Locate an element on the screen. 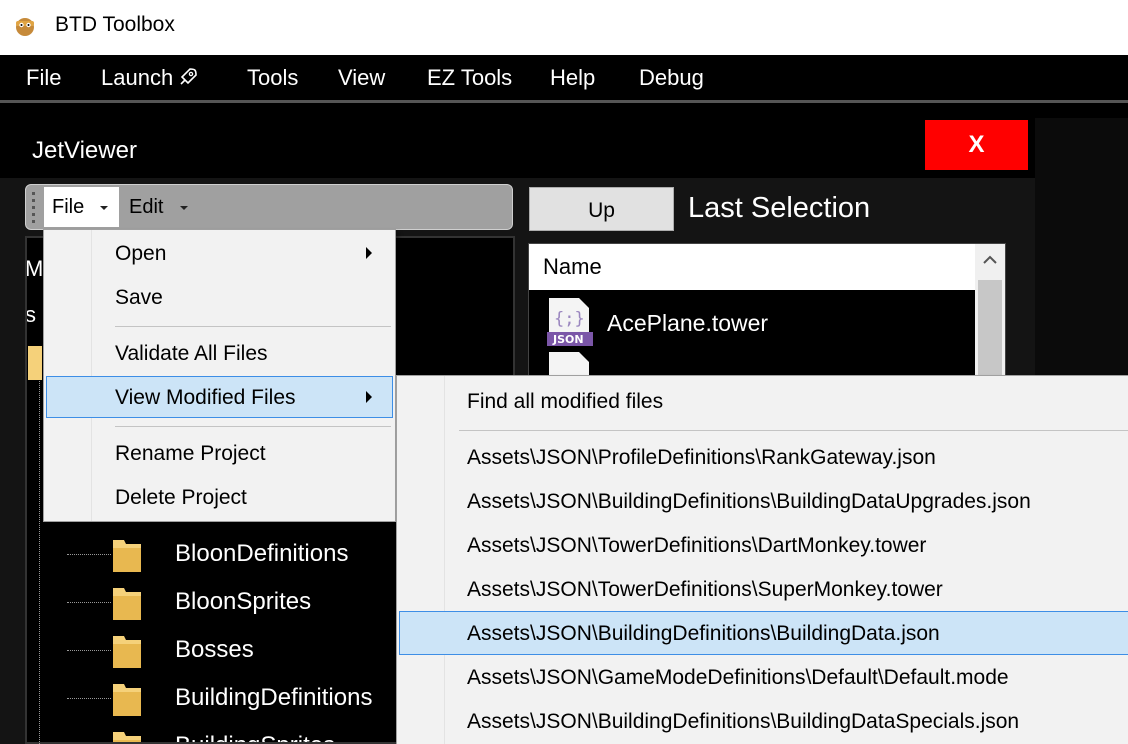 The image size is (1128, 744). jetviewer-edit-menu: Edit is located at coordinates (161, 207).